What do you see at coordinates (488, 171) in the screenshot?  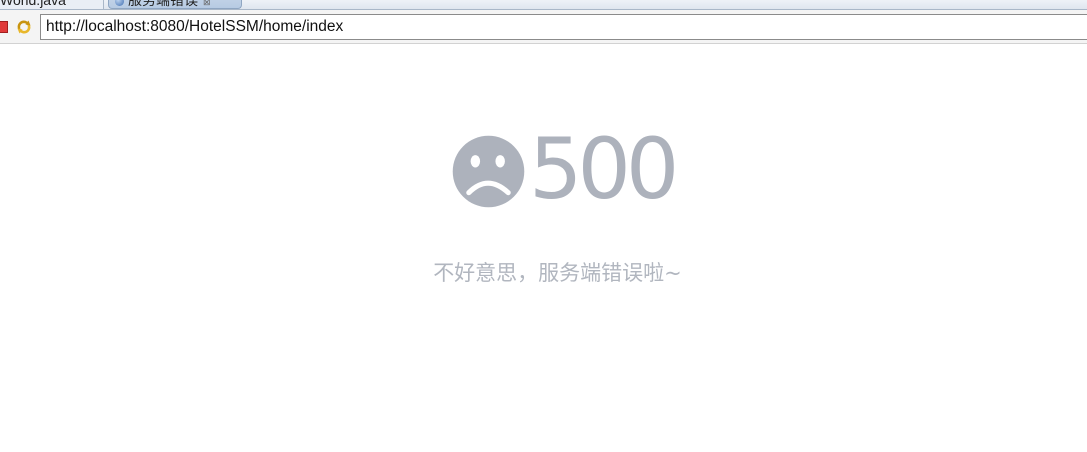 I see `sad-face-icon` at bounding box center [488, 171].